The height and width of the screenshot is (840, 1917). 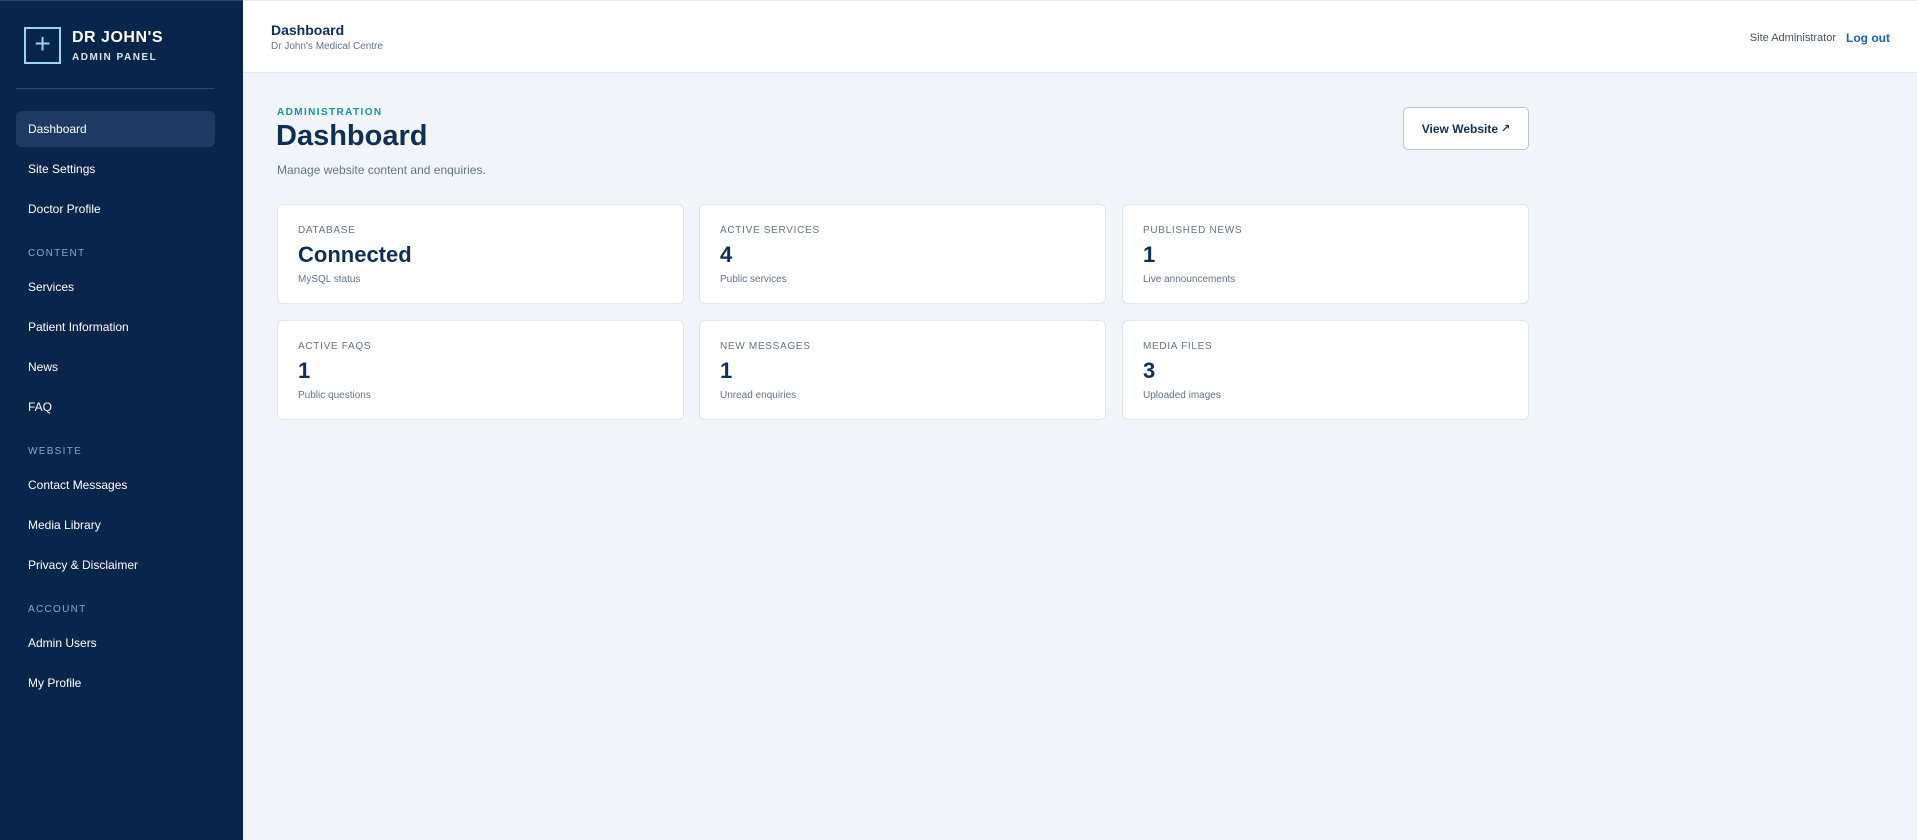 What do you see at coordinates (115, 683) in the screenshot?
I see `sidebar-item-my-profile: My Profile` at bounding box center [115, 683].